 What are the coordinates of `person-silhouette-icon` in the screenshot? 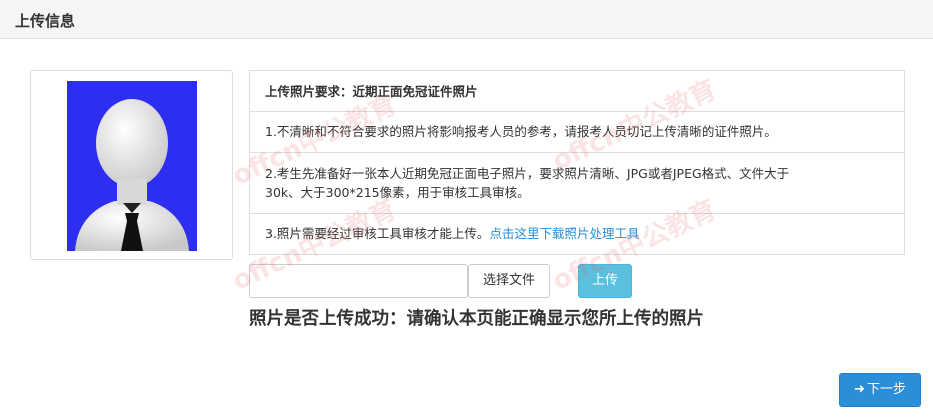 It's located at (132, 175).